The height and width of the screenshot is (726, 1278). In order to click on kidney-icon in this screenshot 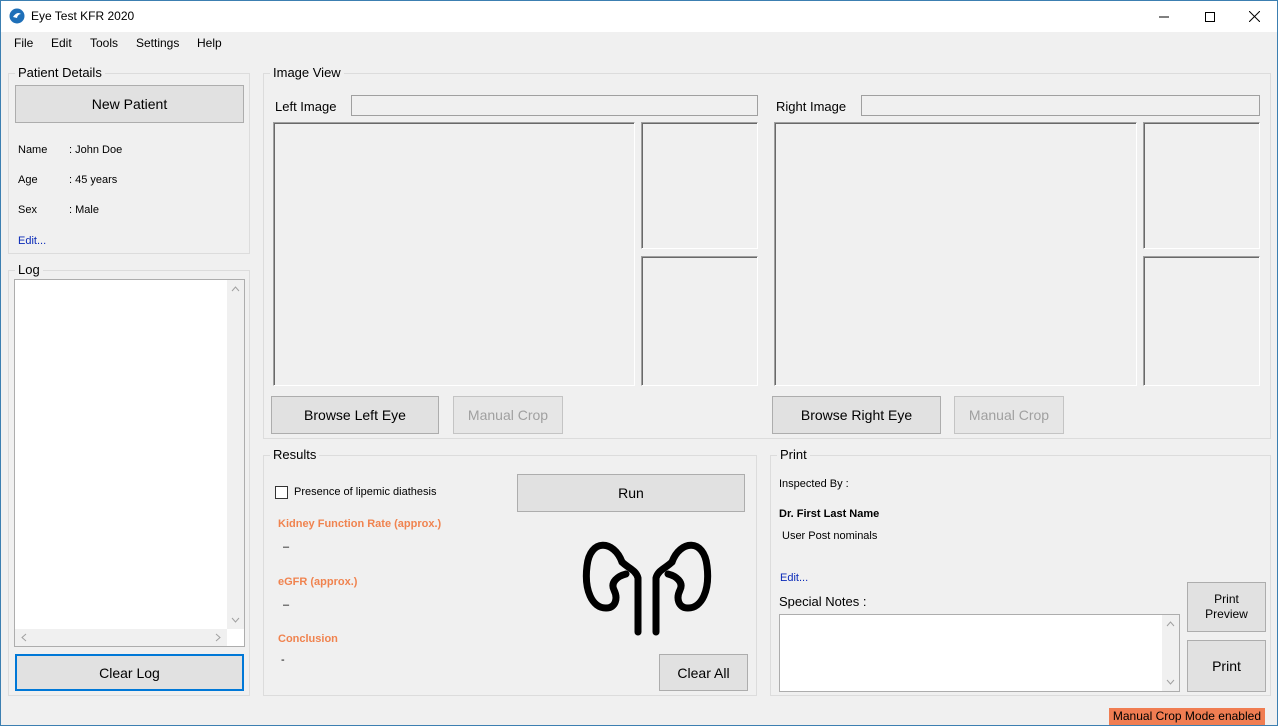, I will do `click(647, 588)`.